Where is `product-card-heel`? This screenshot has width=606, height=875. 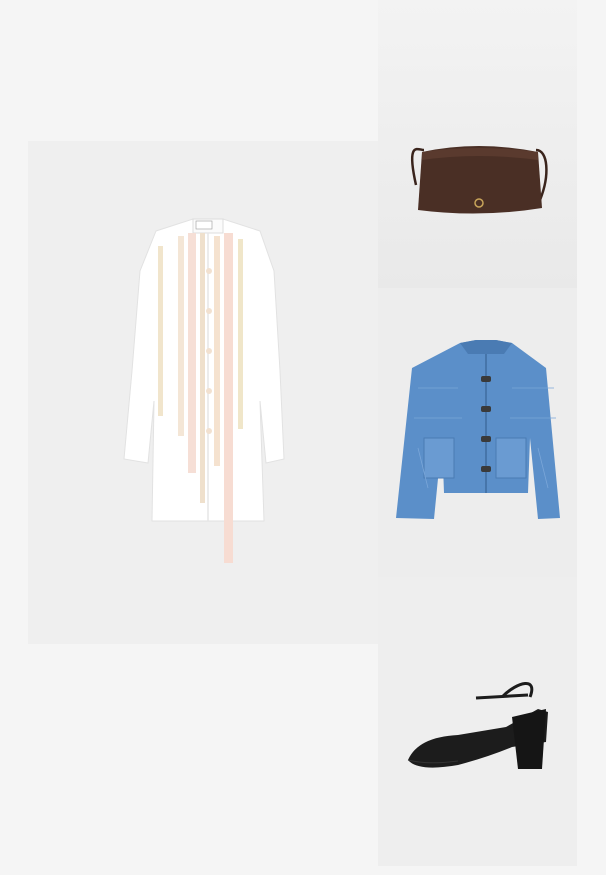
product-card-heel is located at coordinates (477, 721).